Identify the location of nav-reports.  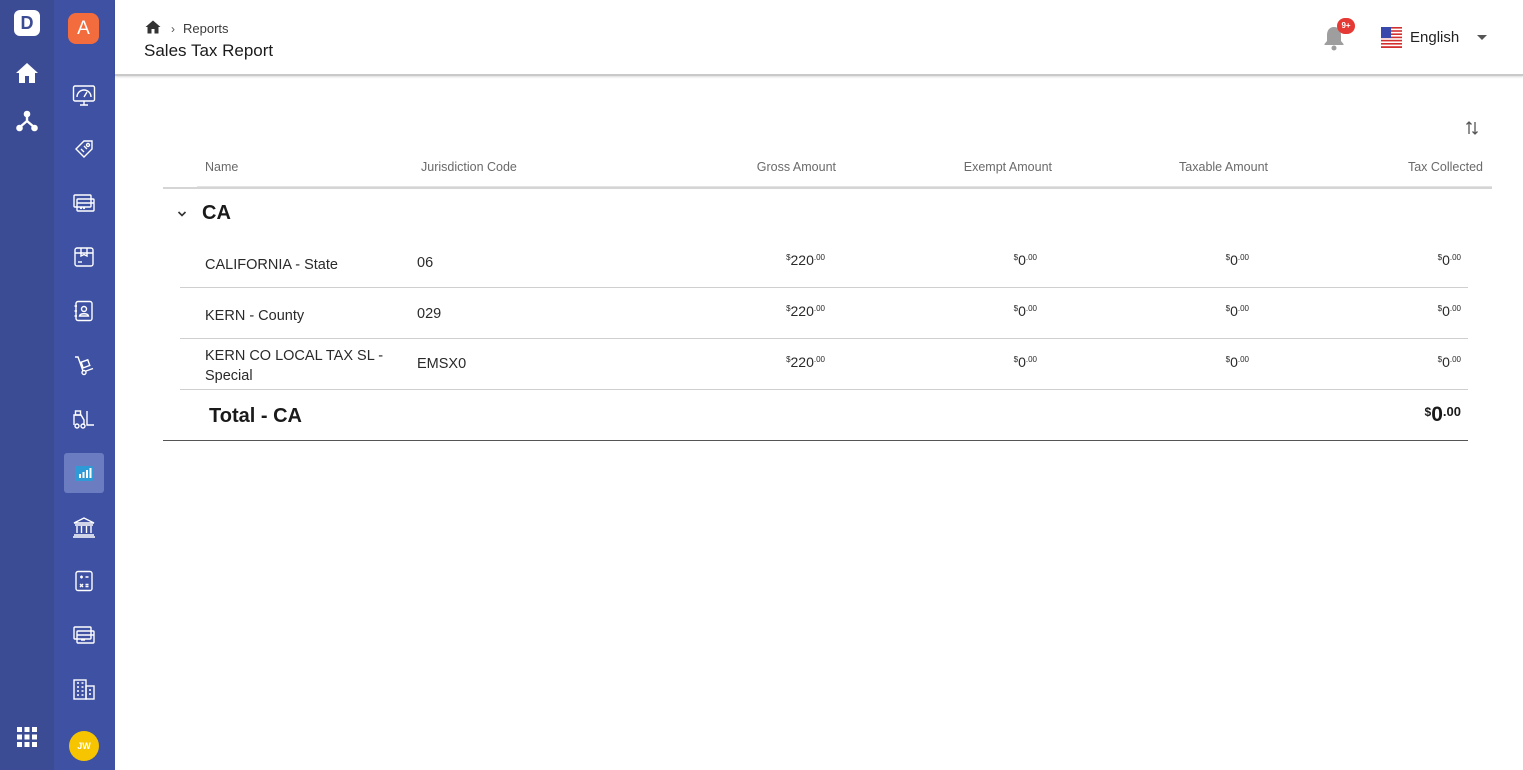
(84, 473).